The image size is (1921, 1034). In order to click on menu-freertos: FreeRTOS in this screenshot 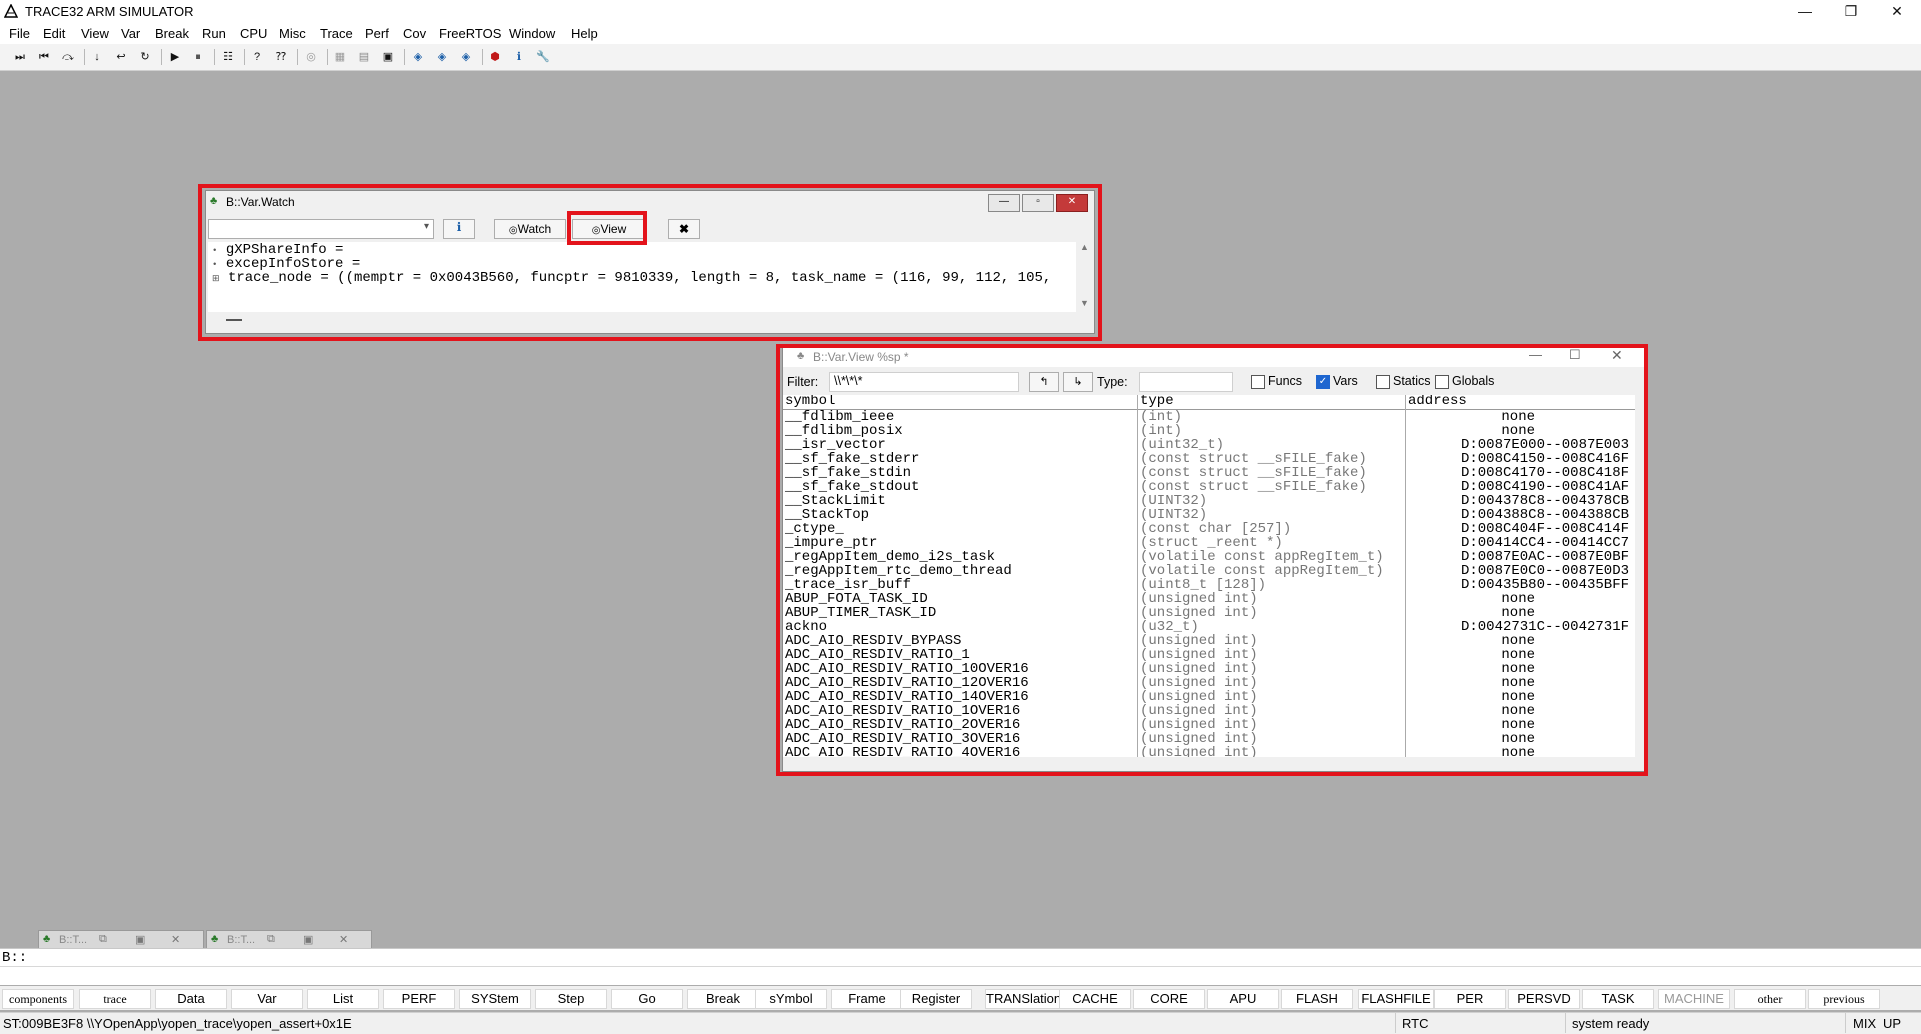, I will do `click(470, 33)`.